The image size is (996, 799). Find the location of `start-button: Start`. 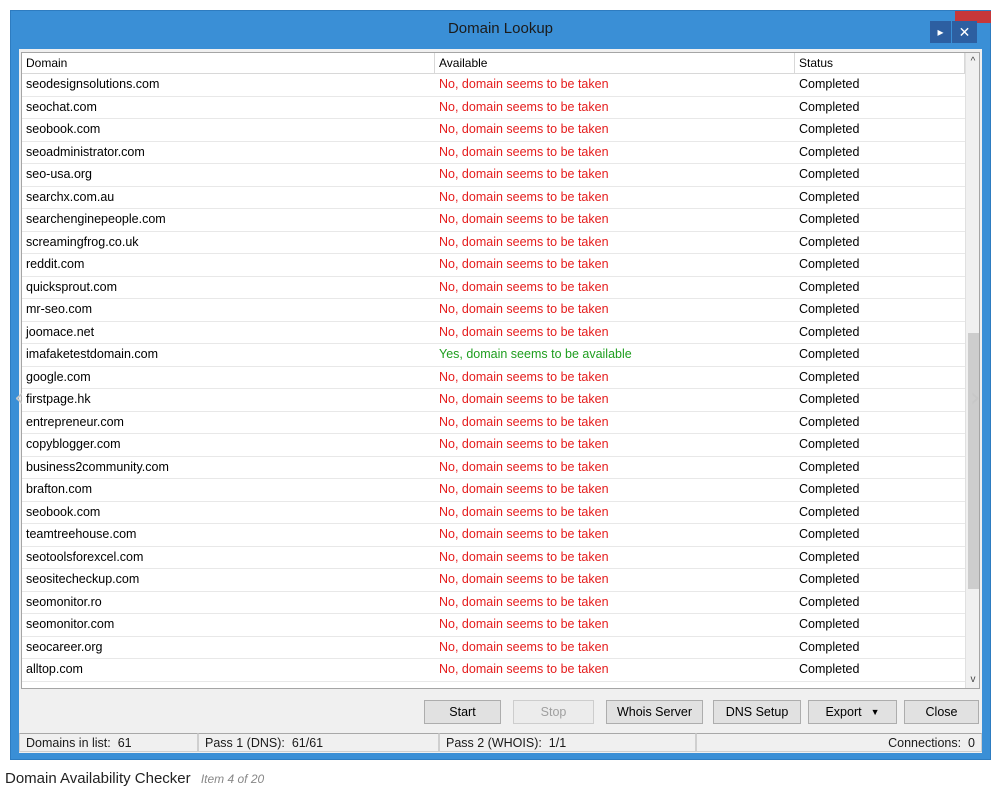

start-button: Start is located at coordinates (462, 712).